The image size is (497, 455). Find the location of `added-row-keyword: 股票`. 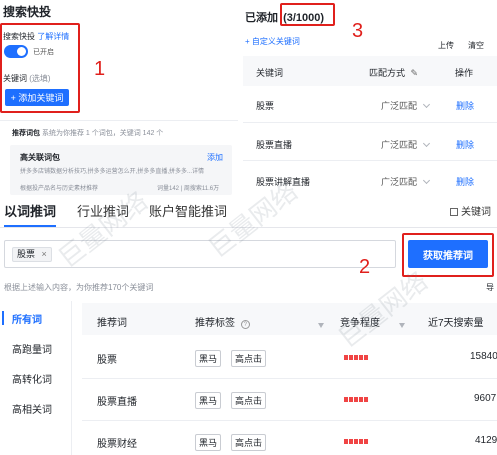

added-row-keyword: 股票 is located at coordinates (265, 106).